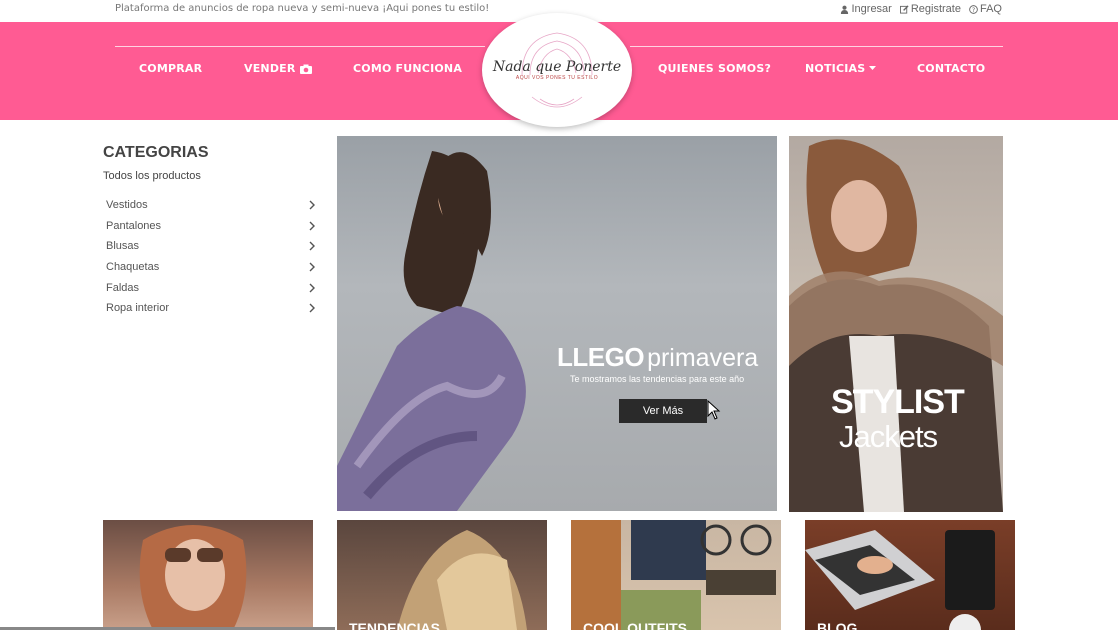 The width and height of the screenshot is (1118, 630). I want to click on category-label: Faldas, so click(123, 287).